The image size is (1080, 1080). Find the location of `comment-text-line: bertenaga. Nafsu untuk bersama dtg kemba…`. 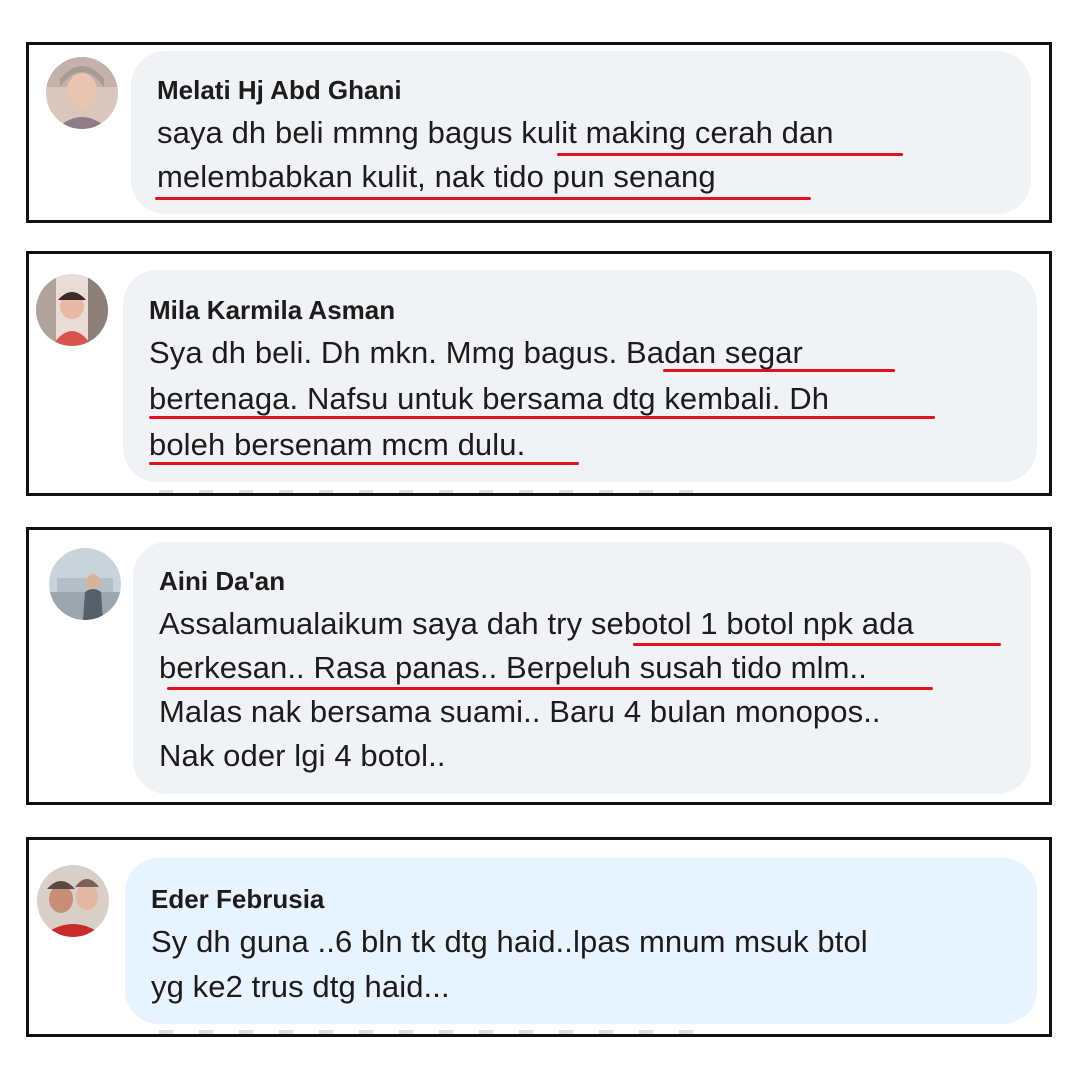

comment-text-line: bertenaga. Nafsu untuk bersama dtg kemba… is located at coordinates (489, 398).